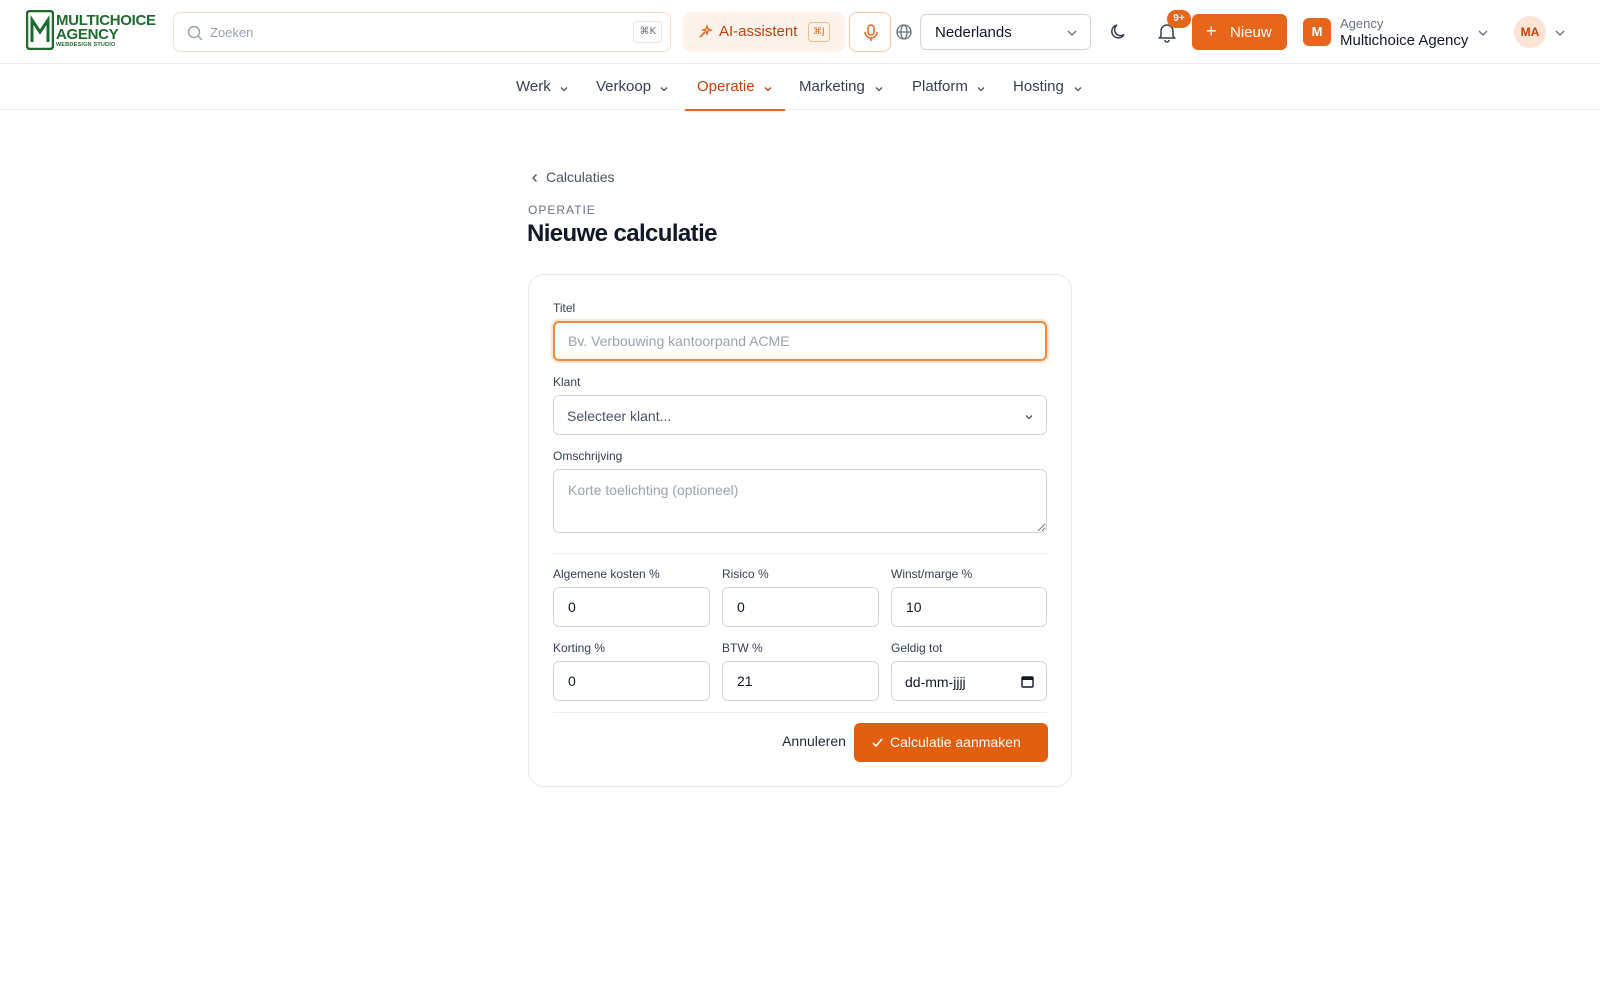 The image size is (1600, 1000). I want to click on omschrijving-label: Omschrijving, so click(588, 456).